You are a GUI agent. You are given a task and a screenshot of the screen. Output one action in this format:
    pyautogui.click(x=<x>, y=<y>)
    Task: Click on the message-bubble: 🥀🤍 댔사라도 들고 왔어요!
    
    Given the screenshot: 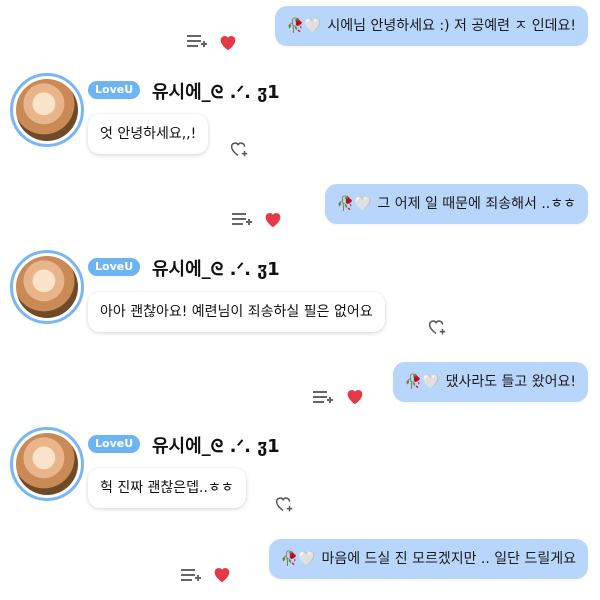 What is the action you would take?
    pyautogui.click(x=490, y=382)
    